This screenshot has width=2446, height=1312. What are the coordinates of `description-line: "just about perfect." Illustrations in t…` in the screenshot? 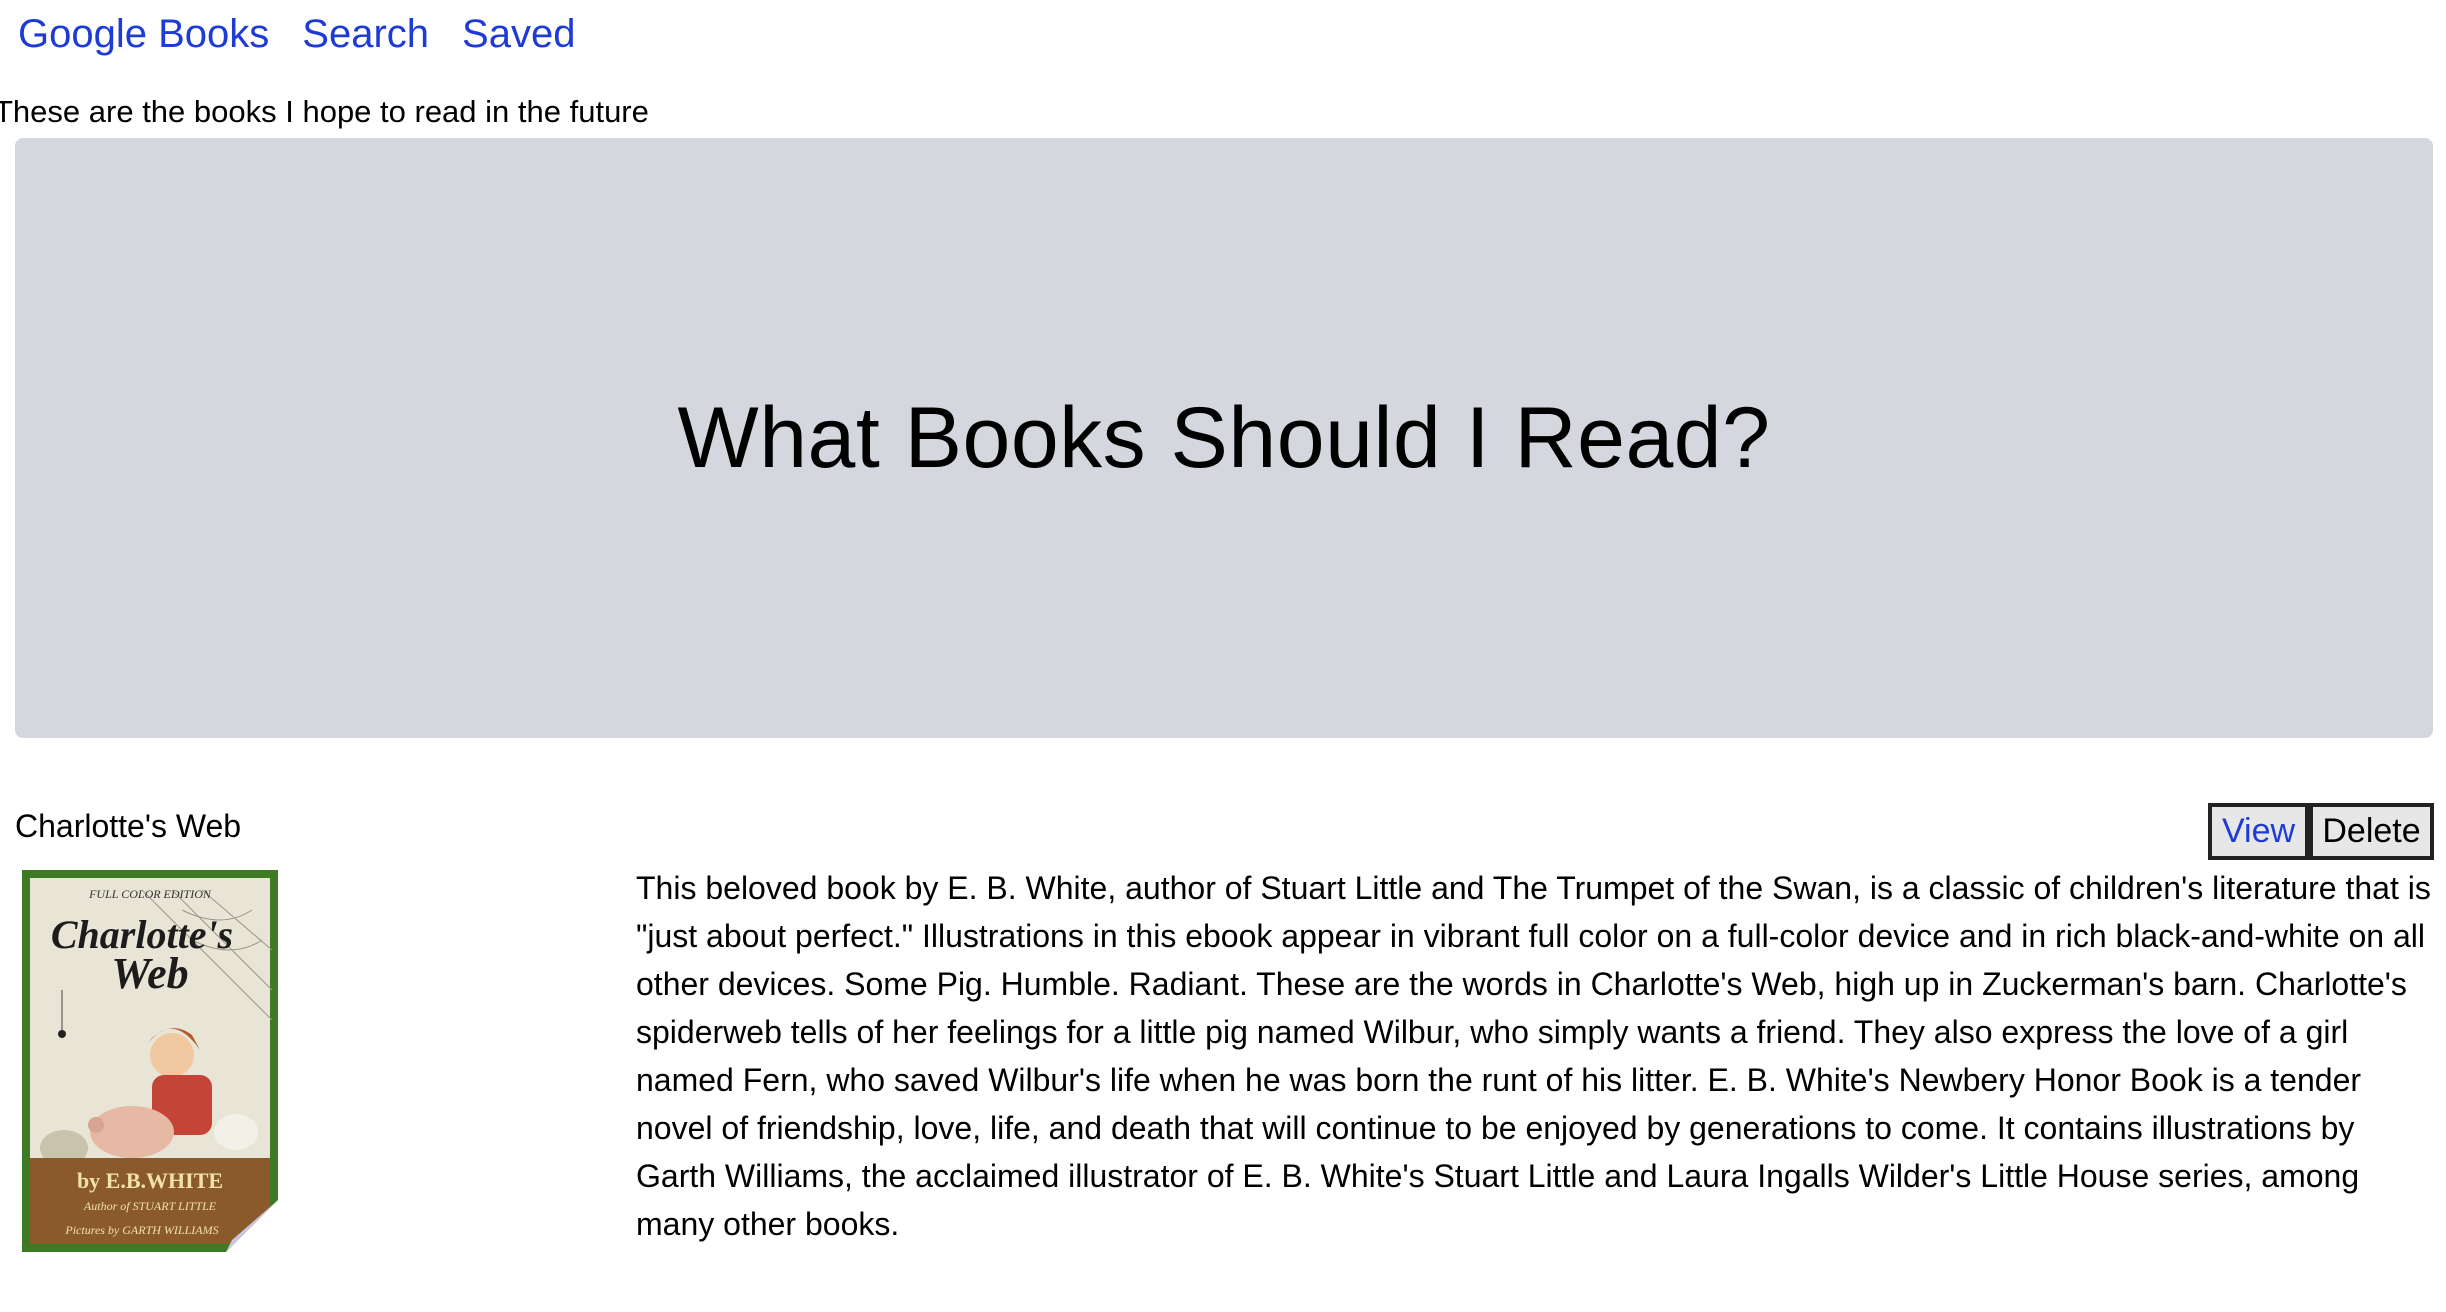 It's located at (1530, 936).